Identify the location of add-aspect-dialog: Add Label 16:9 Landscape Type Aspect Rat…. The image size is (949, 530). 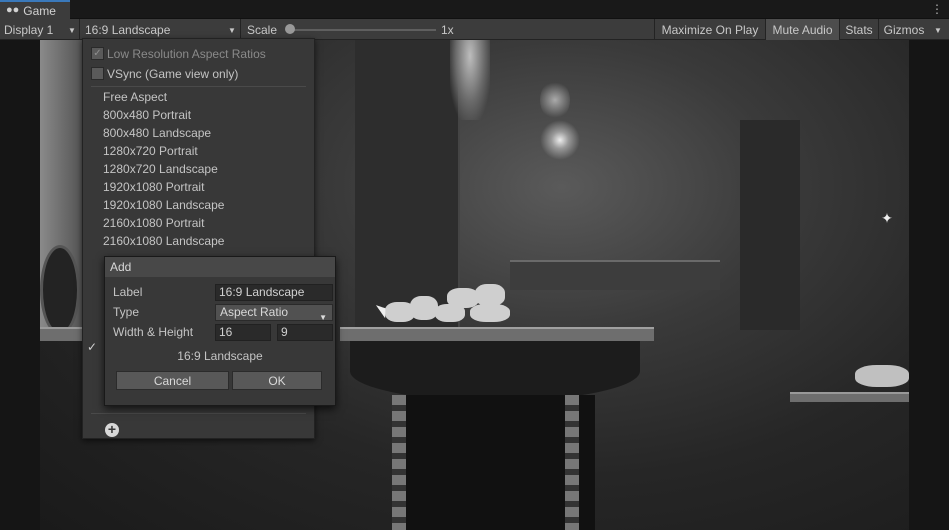
(220, 331).